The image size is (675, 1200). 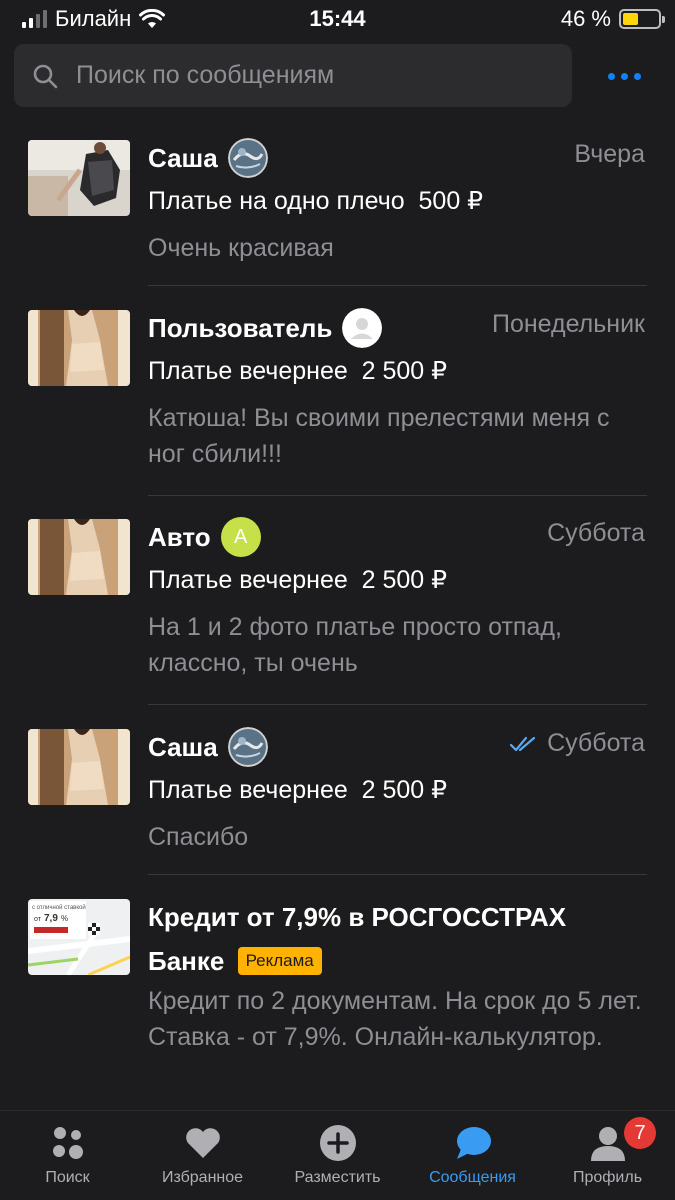 What do you see at coordinates (337, 19) in the screenshot?
I see `status-bar: Билайн 15:44 46 %` at bounding box center [337, 19].